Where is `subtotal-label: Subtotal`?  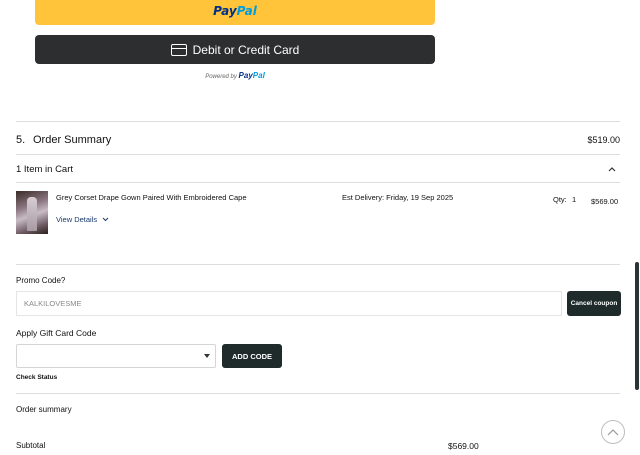 subtotal-label: Subtotal is located at coordinates (31, 445).